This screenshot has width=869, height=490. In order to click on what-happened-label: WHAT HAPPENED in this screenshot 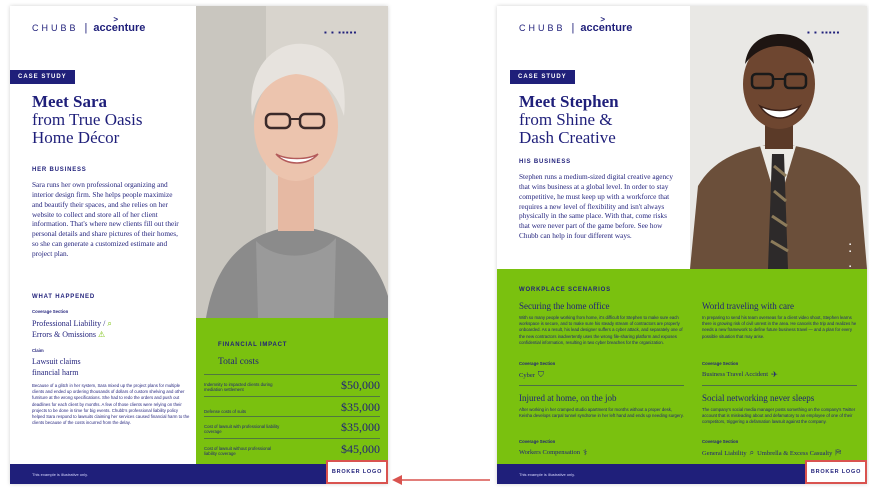, I will do `click(63, 297)`.